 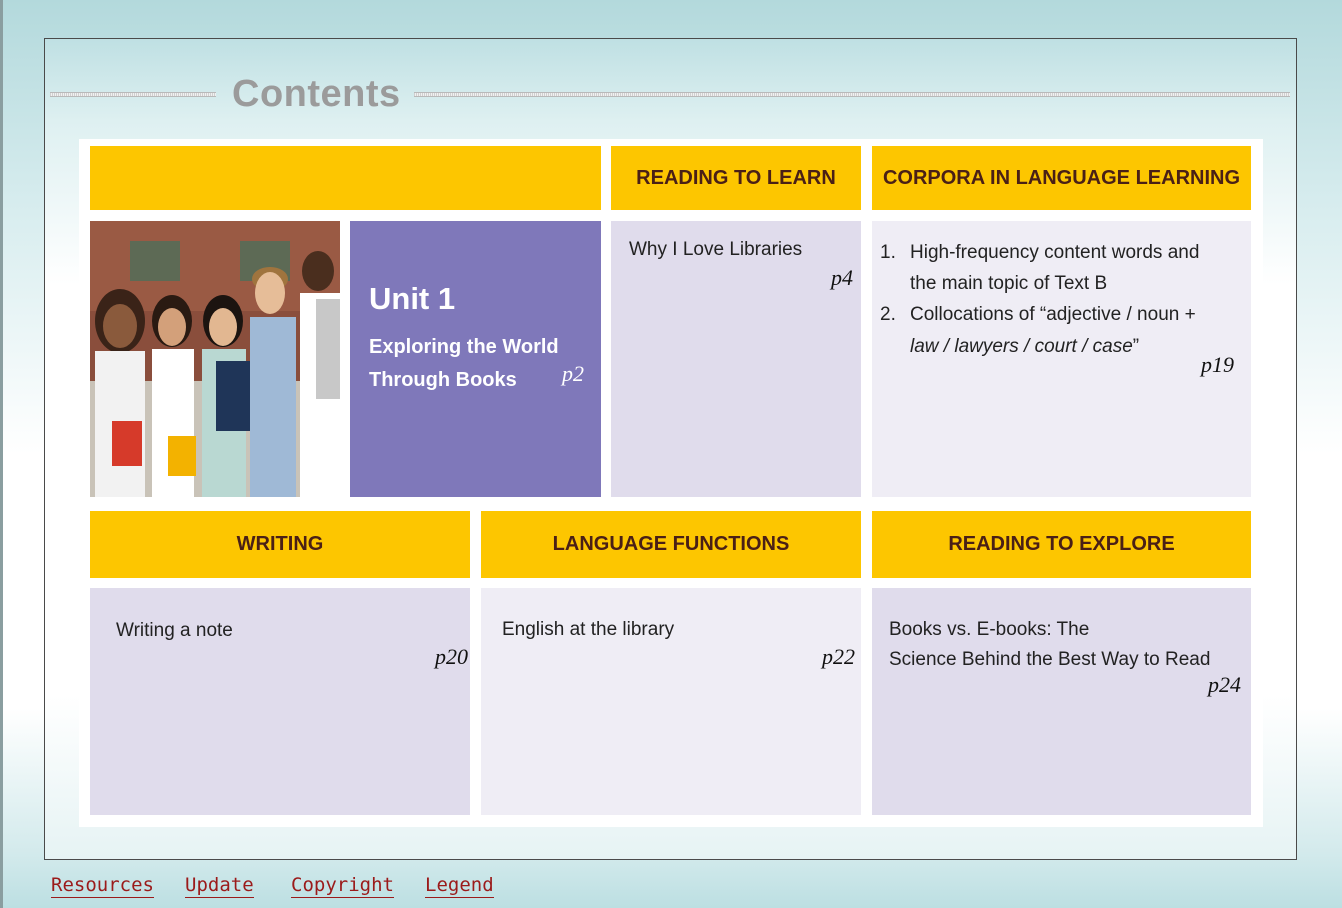 I want to click on unit-subtitle-line1: Exploring the World, so click(x=464, y=347).